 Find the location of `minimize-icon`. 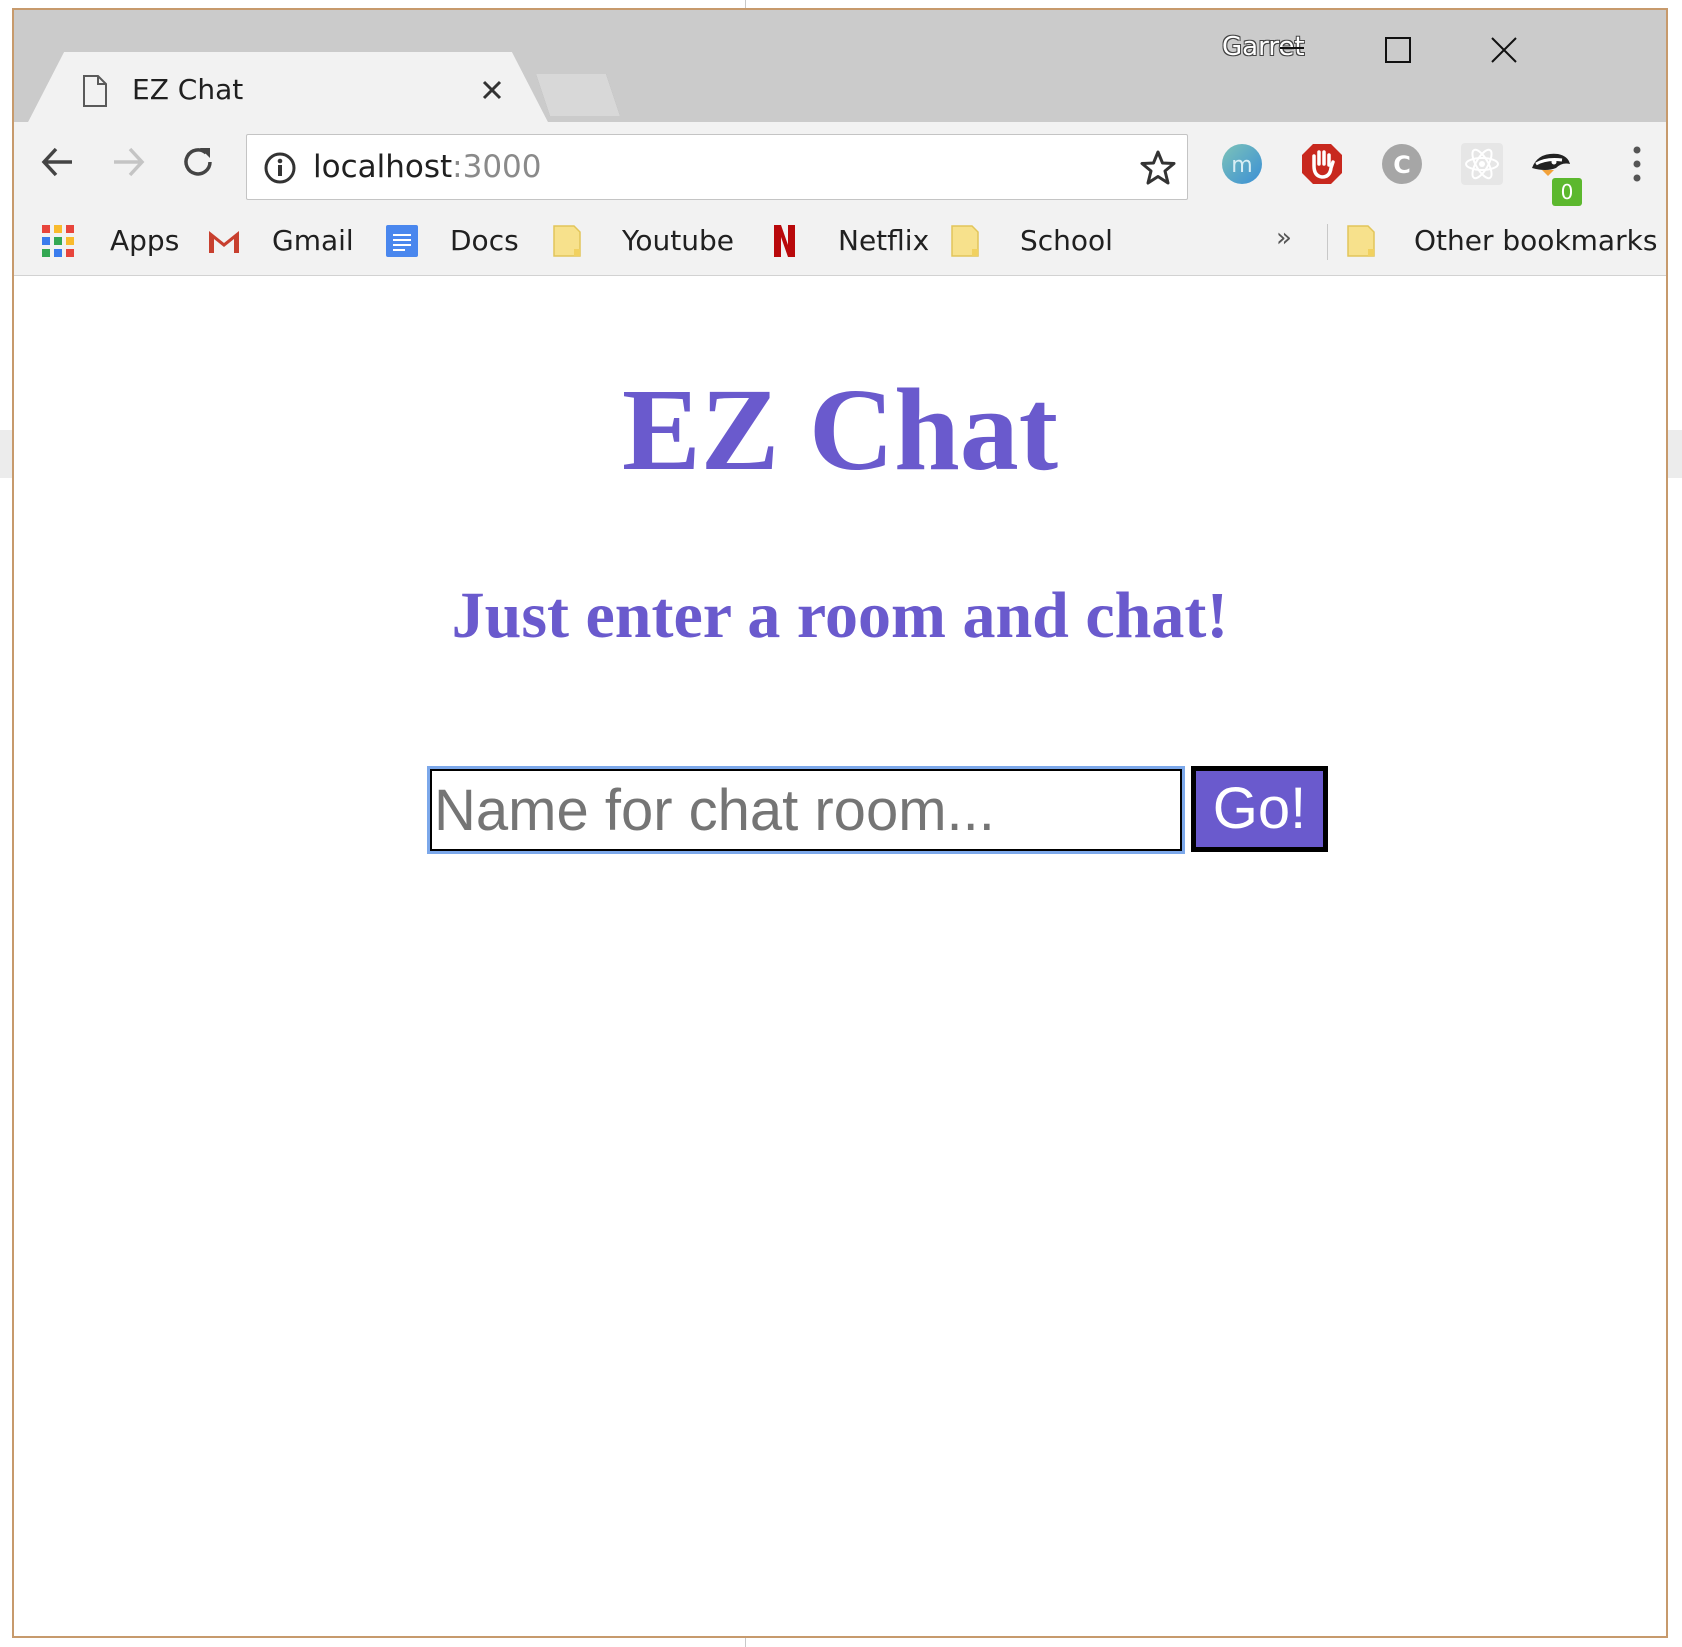

minimize-icon is located at coordinates (1292, 50).